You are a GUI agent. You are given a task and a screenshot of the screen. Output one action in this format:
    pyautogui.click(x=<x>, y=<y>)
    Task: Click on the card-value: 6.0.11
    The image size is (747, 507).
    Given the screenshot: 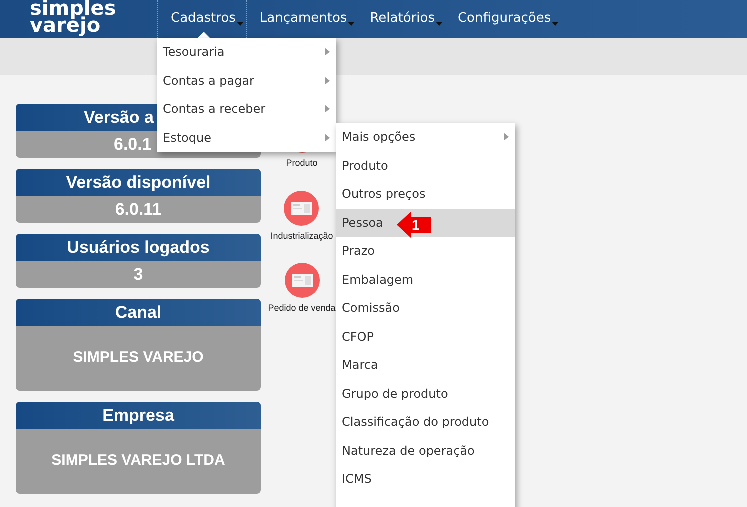 What is the action you would take?
    pyautogui.click(x=138, y=209)
    